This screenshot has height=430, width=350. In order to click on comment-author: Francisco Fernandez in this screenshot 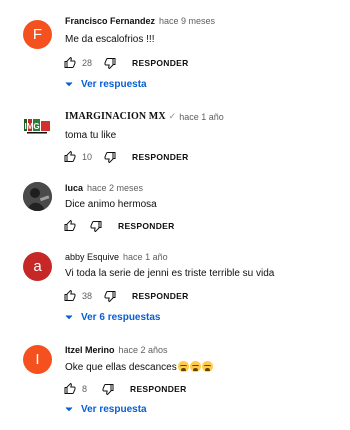, I will do `click(110, 21)`.